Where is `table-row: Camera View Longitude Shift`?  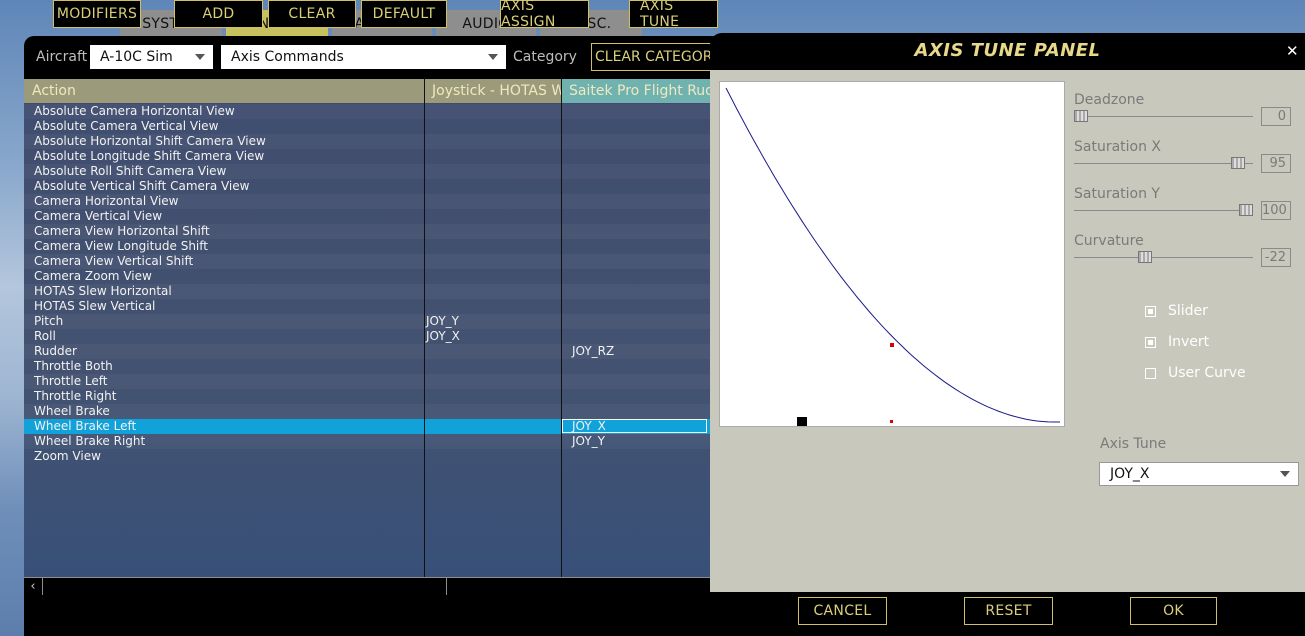
table-row: Camera View Longitude Shift is located at coordinates (367, 246).